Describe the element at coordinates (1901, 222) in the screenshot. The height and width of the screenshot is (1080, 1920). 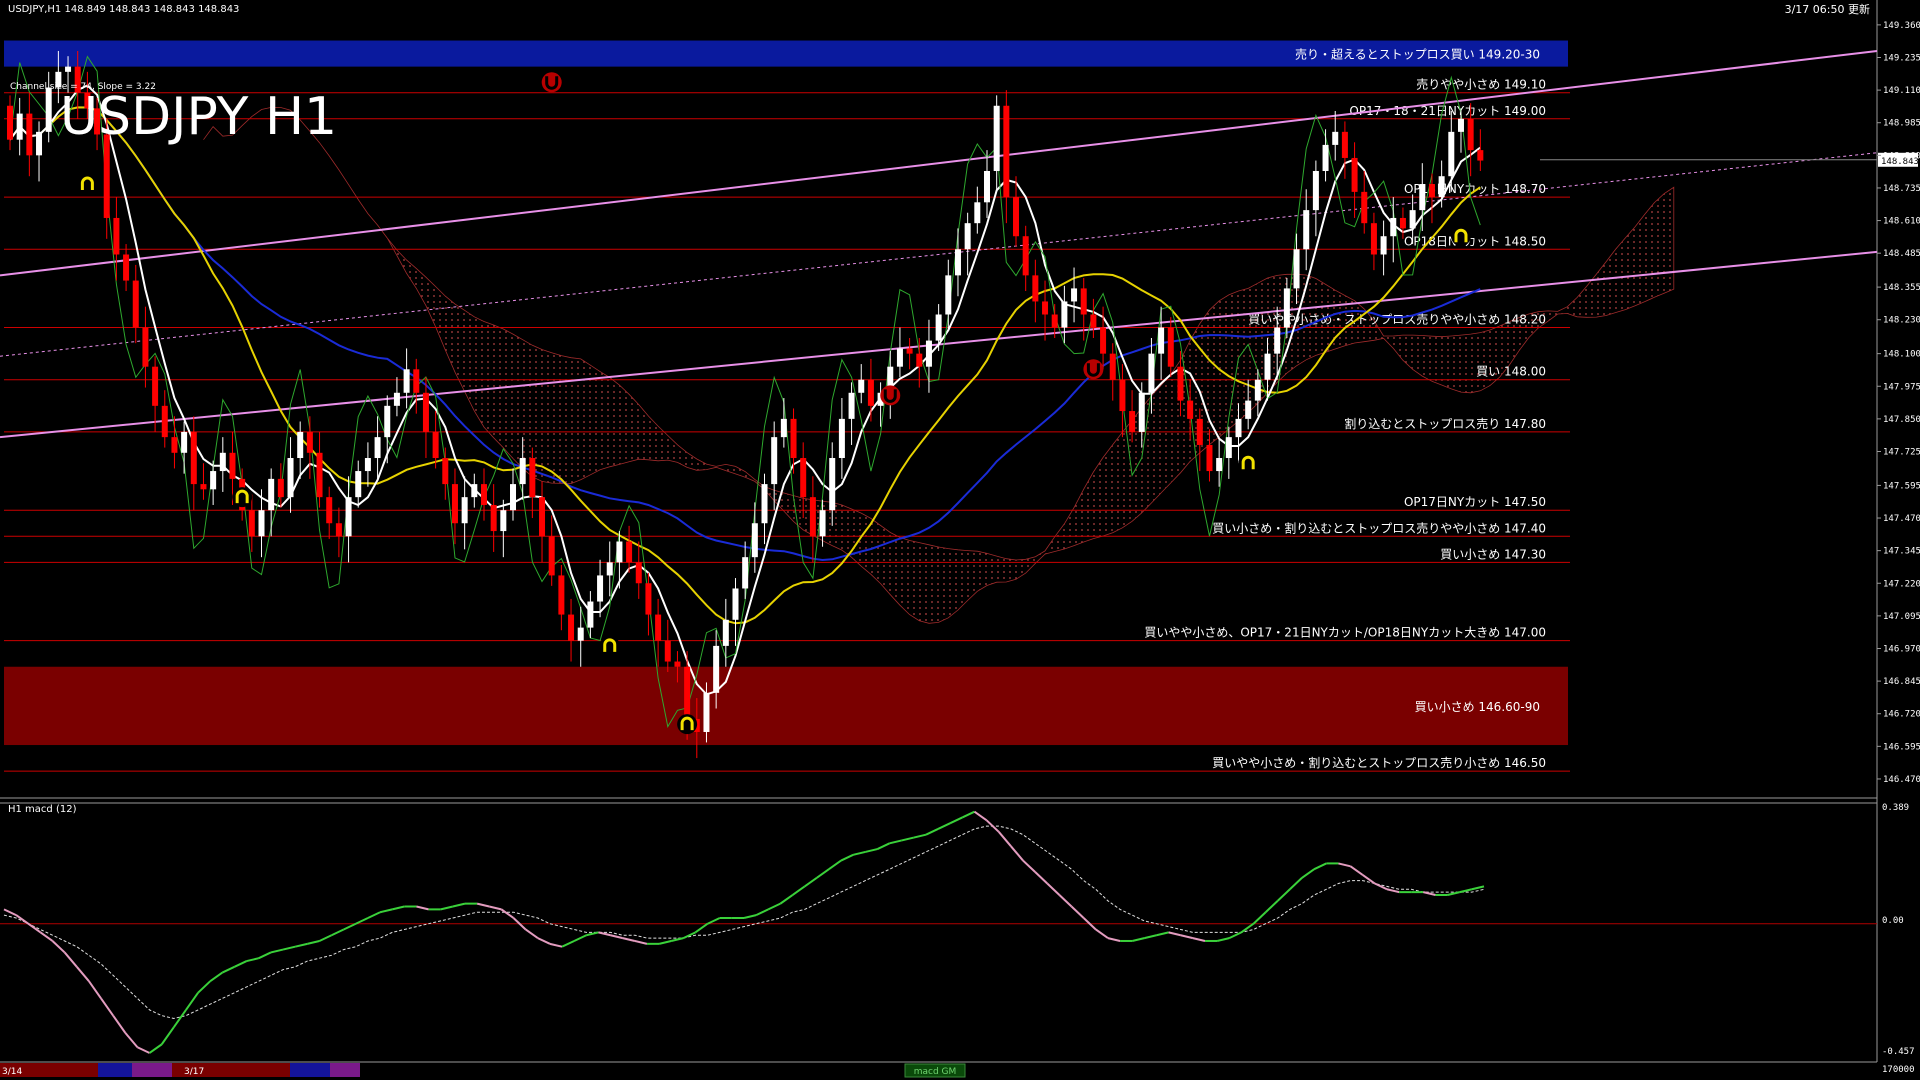
I see `price-tick-label: 148.610` at that location.